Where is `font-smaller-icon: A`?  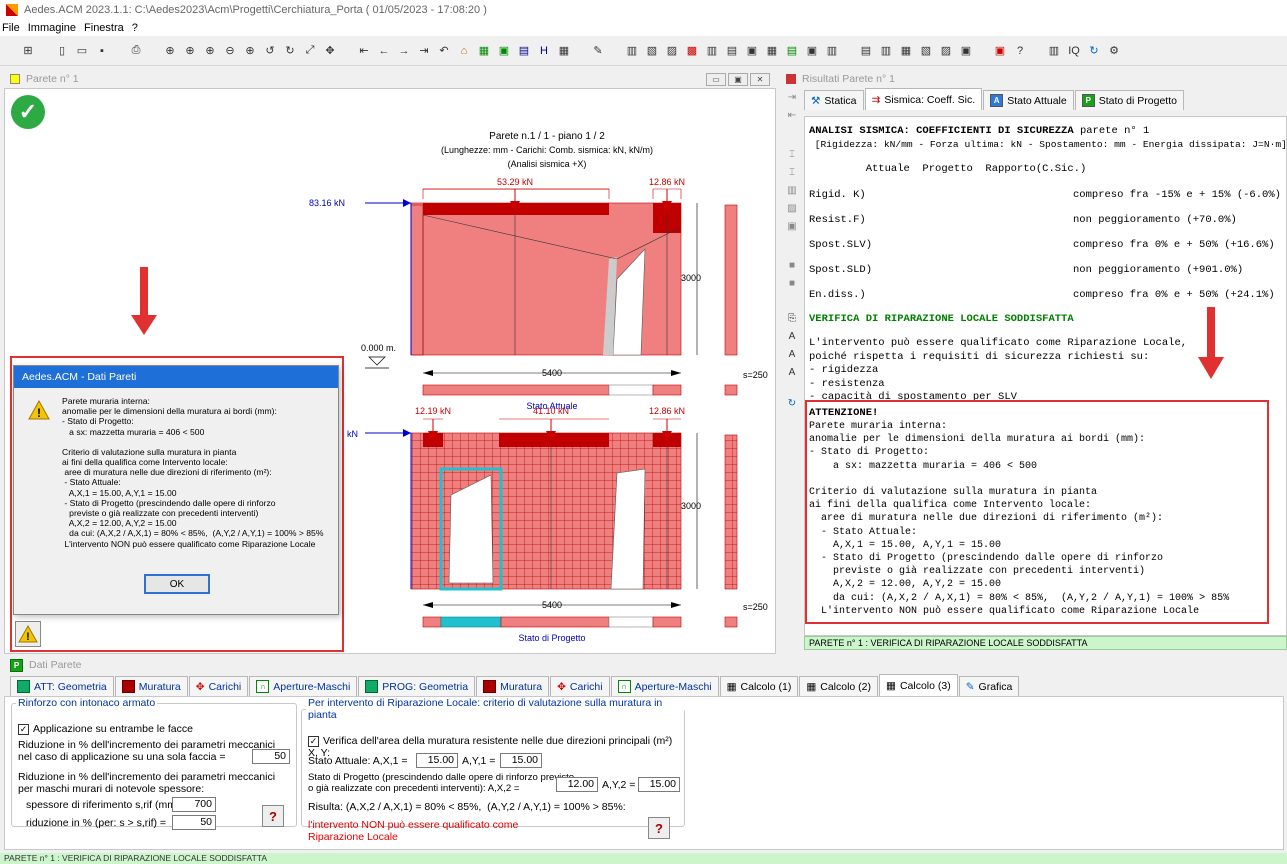 font-smaller-icon: A is located at coordinates (792, 354).